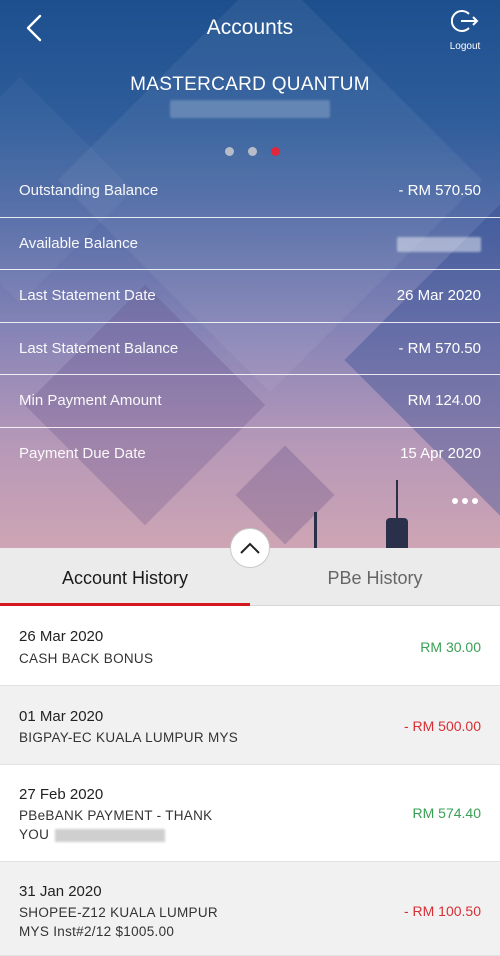 The image size is (500, 956). I want to click on transaction-description: SHOPEE-Z12 KUALA LUMPUR, so click(118, 912).